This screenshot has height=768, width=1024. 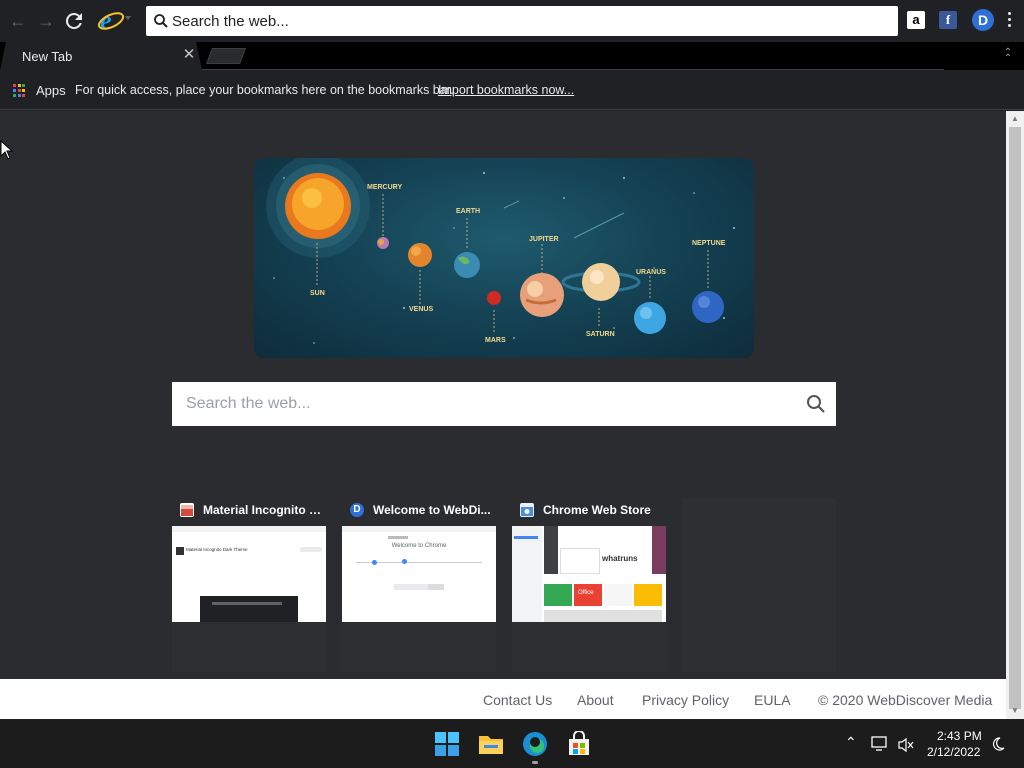 What do you see at coordinates (468, 211) in the screenshot?
I see `planet-label: EARTH` at bounding box center [468, 211].